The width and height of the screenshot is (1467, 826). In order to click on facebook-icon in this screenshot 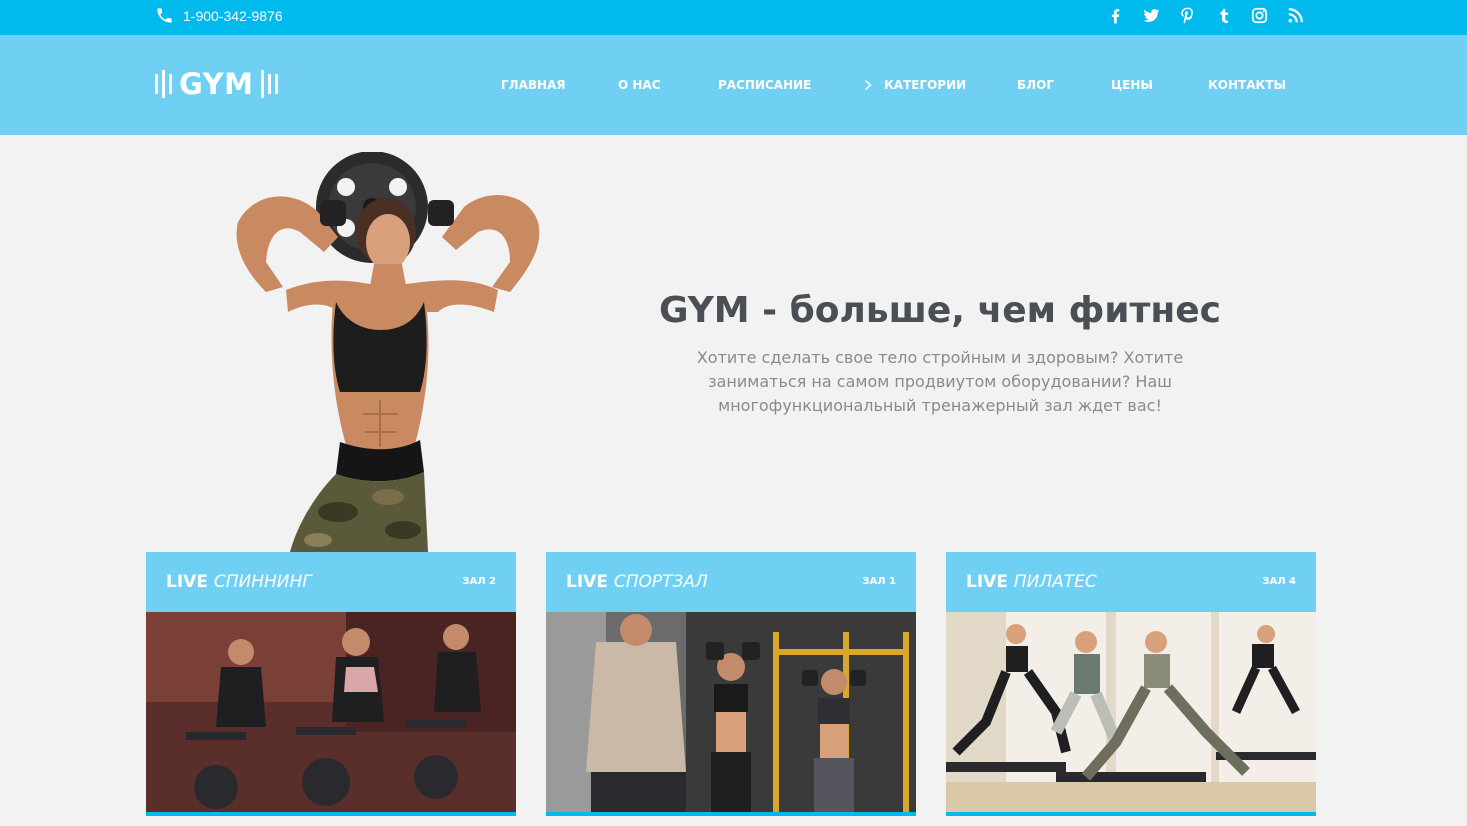, I will do `click(1115, 15)`.